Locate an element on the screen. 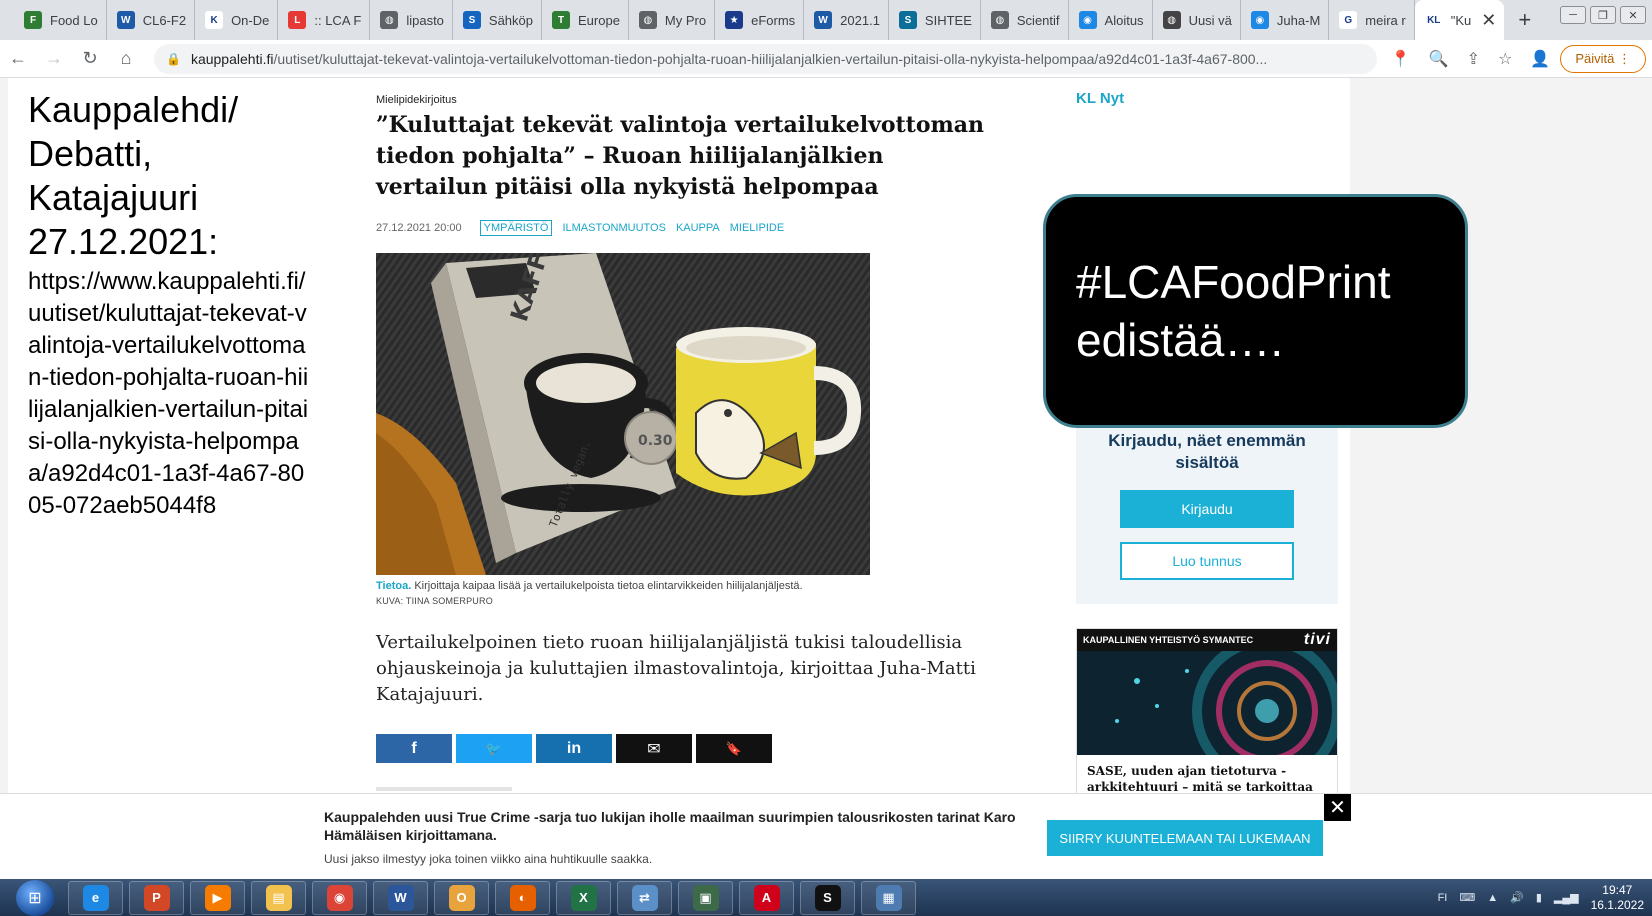  bookmark-star-icon: ☆ is located at coordinates (1505, 59).